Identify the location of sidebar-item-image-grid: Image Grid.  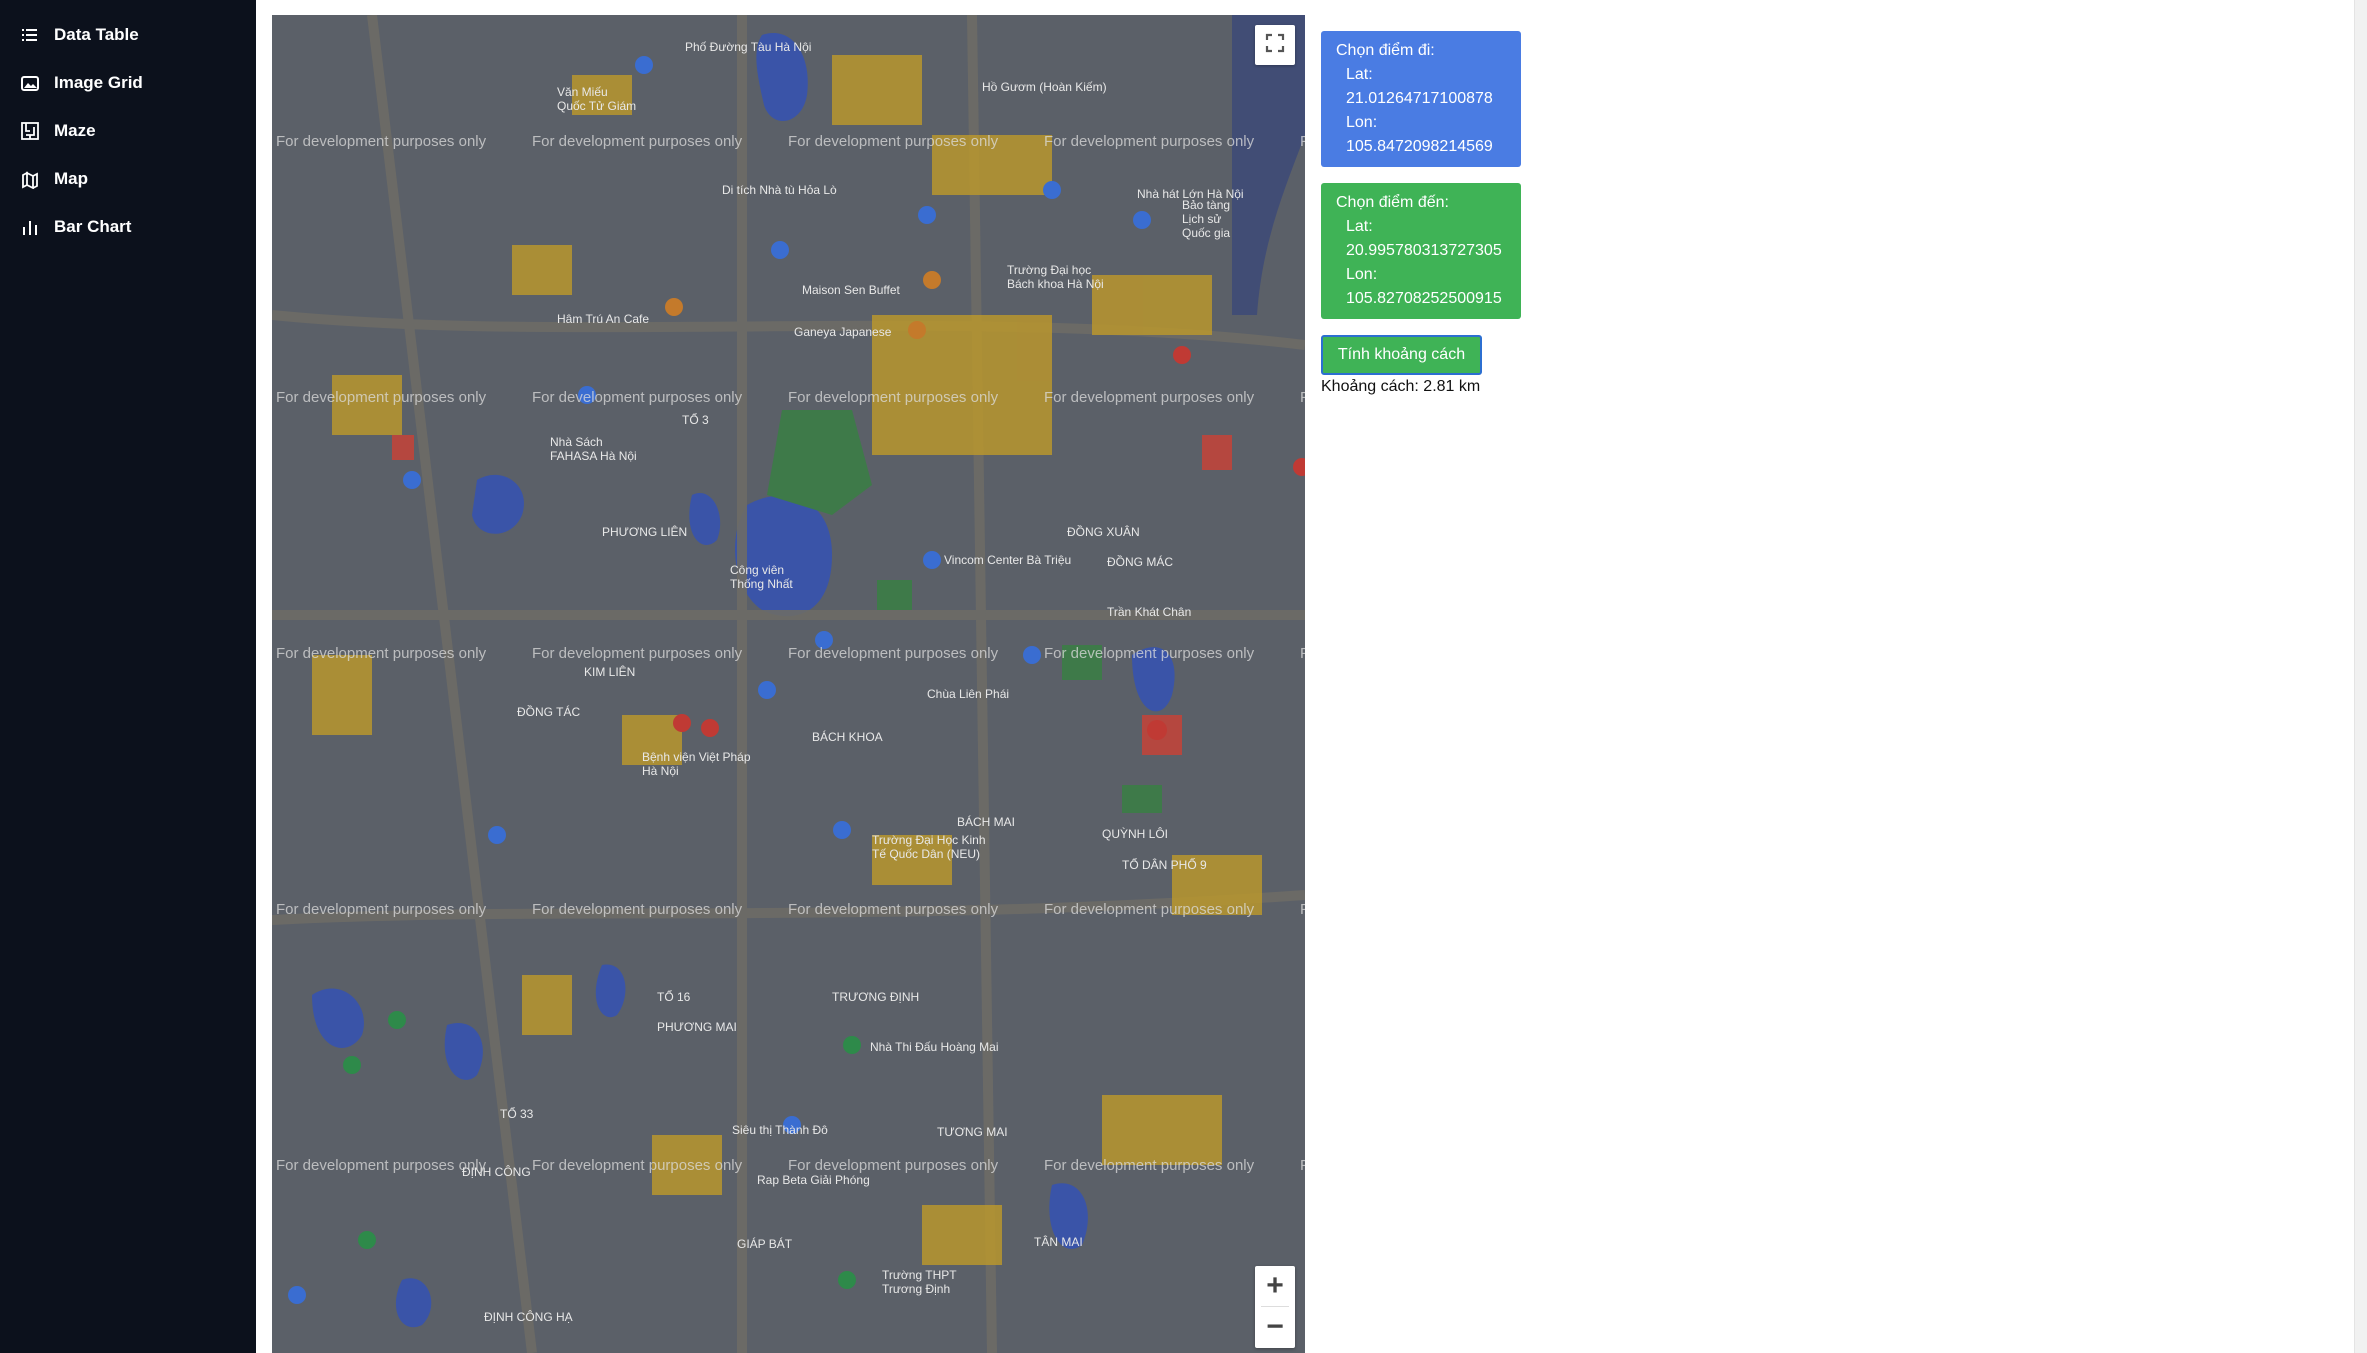
(81, 83).